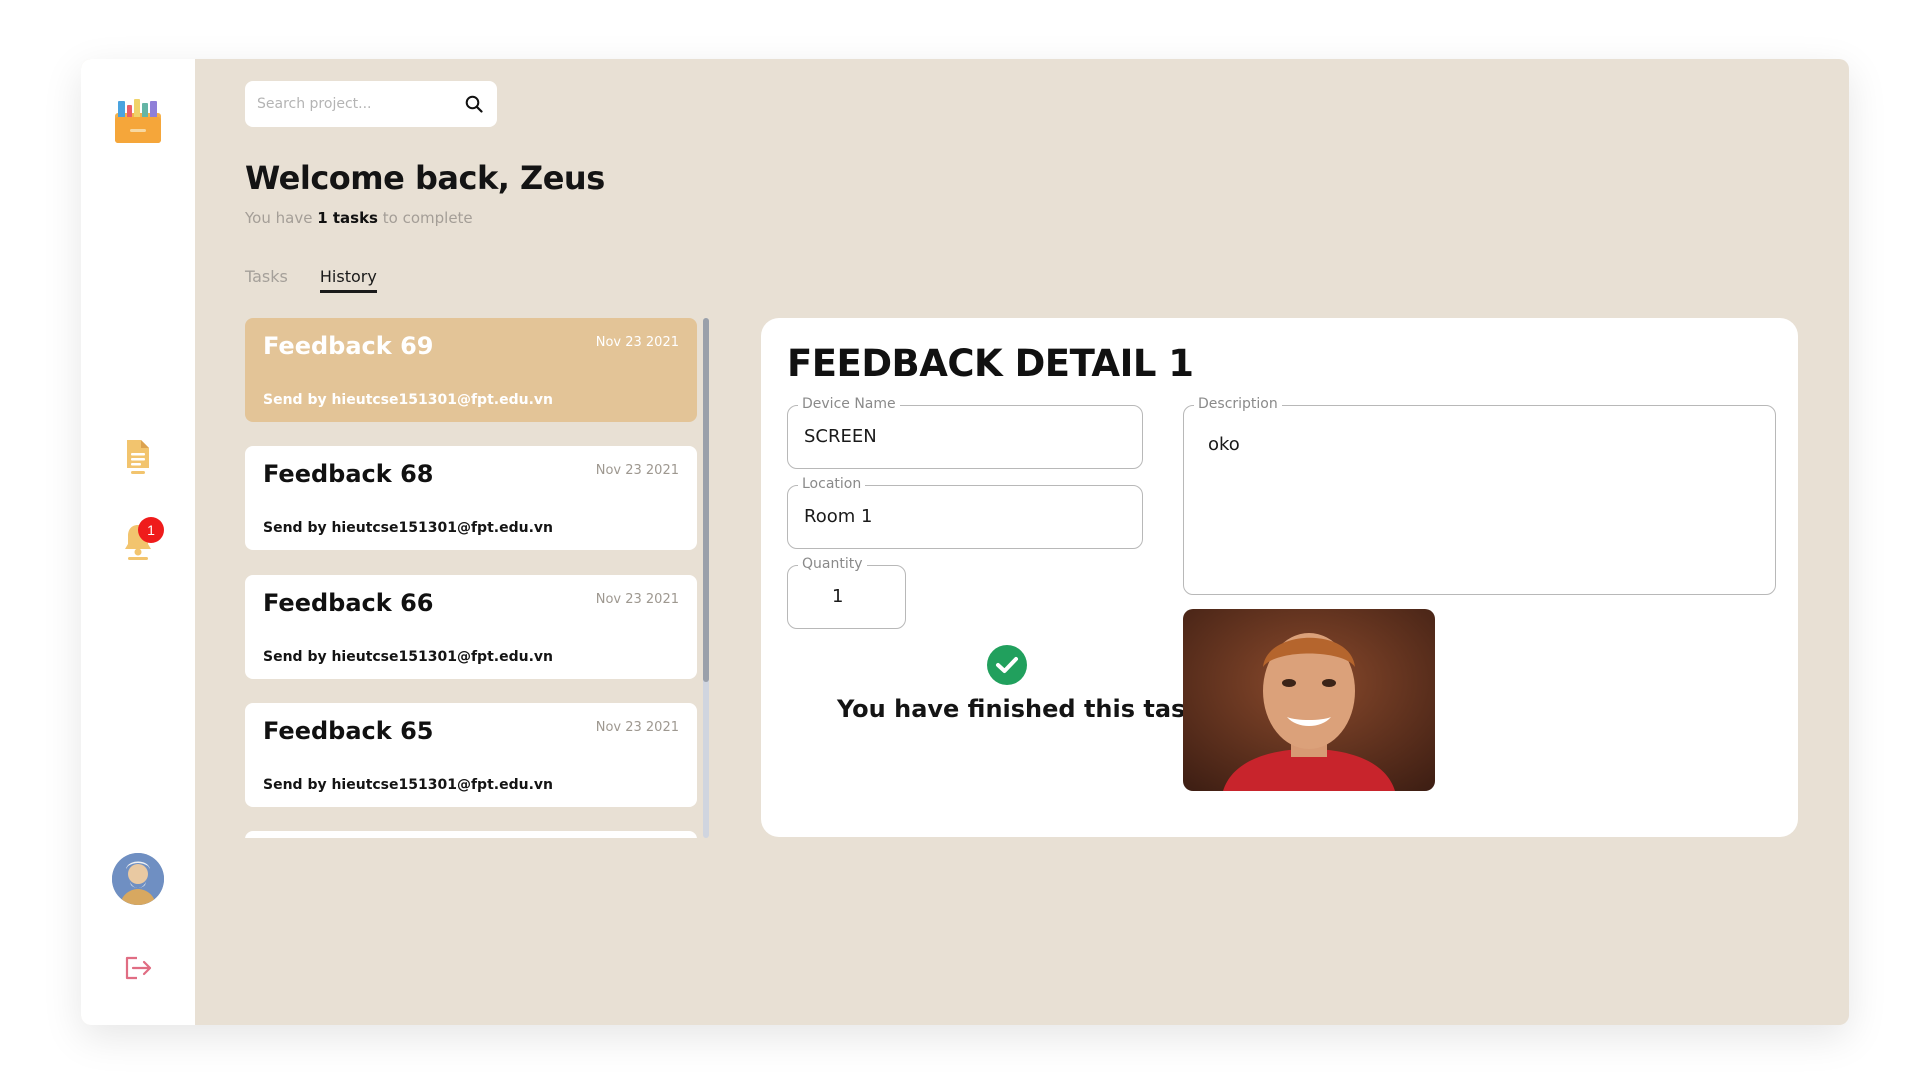 The height and width of the screenshot is (1080, 1920). I want to click on device-name-field: Device Name SCREEN, so click(965, 432).